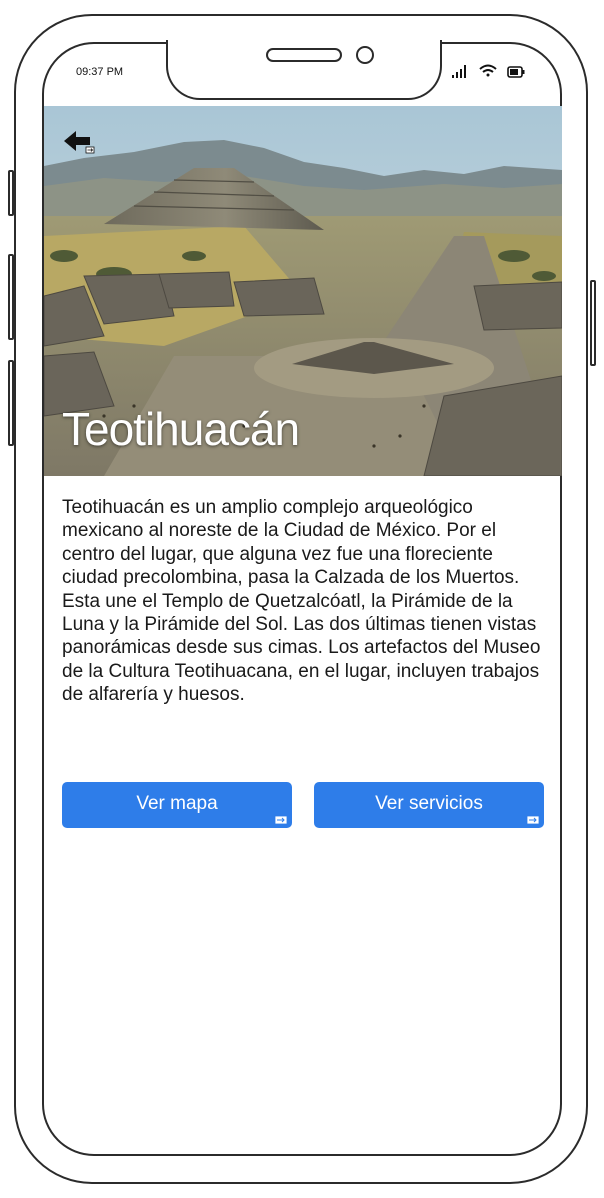 This screenshot has width=604, height=1198. I want to click on back-button, so click(79, 143).